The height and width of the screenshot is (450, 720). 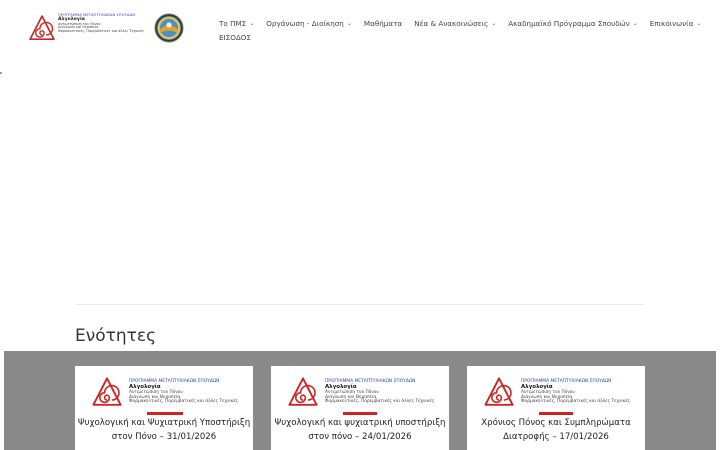 I want to click on nav-login-link: ΕΙΣΟΔΟΣ, so click(x=235, y=37).